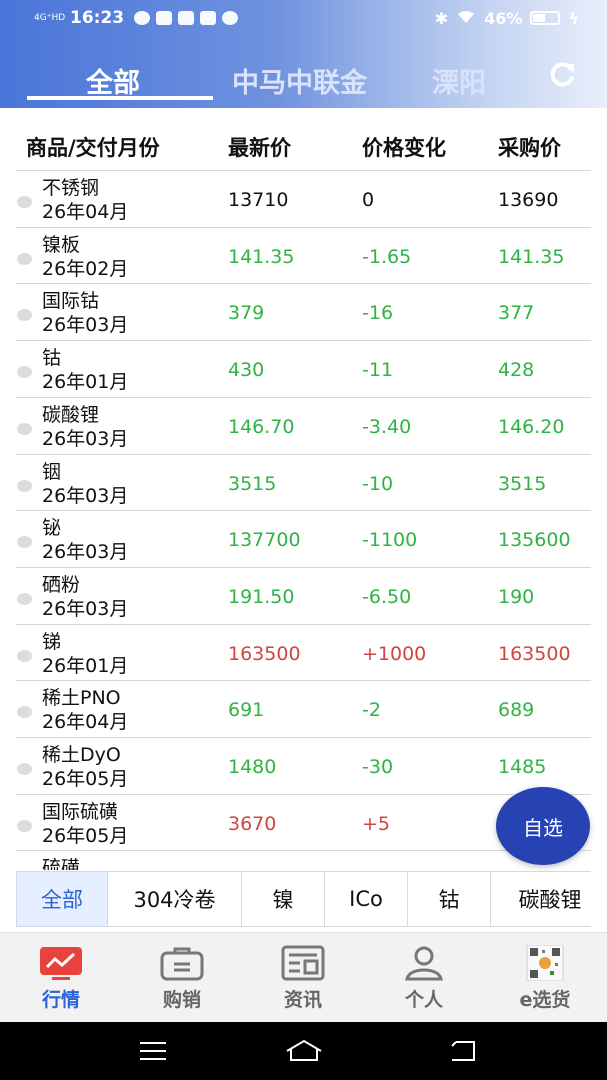 This screenshot has height=1080, width=607. What do you see at coordinates (376, 823) in the screenshot?
I see `price-change: +5` at bounding box center [376, 823].